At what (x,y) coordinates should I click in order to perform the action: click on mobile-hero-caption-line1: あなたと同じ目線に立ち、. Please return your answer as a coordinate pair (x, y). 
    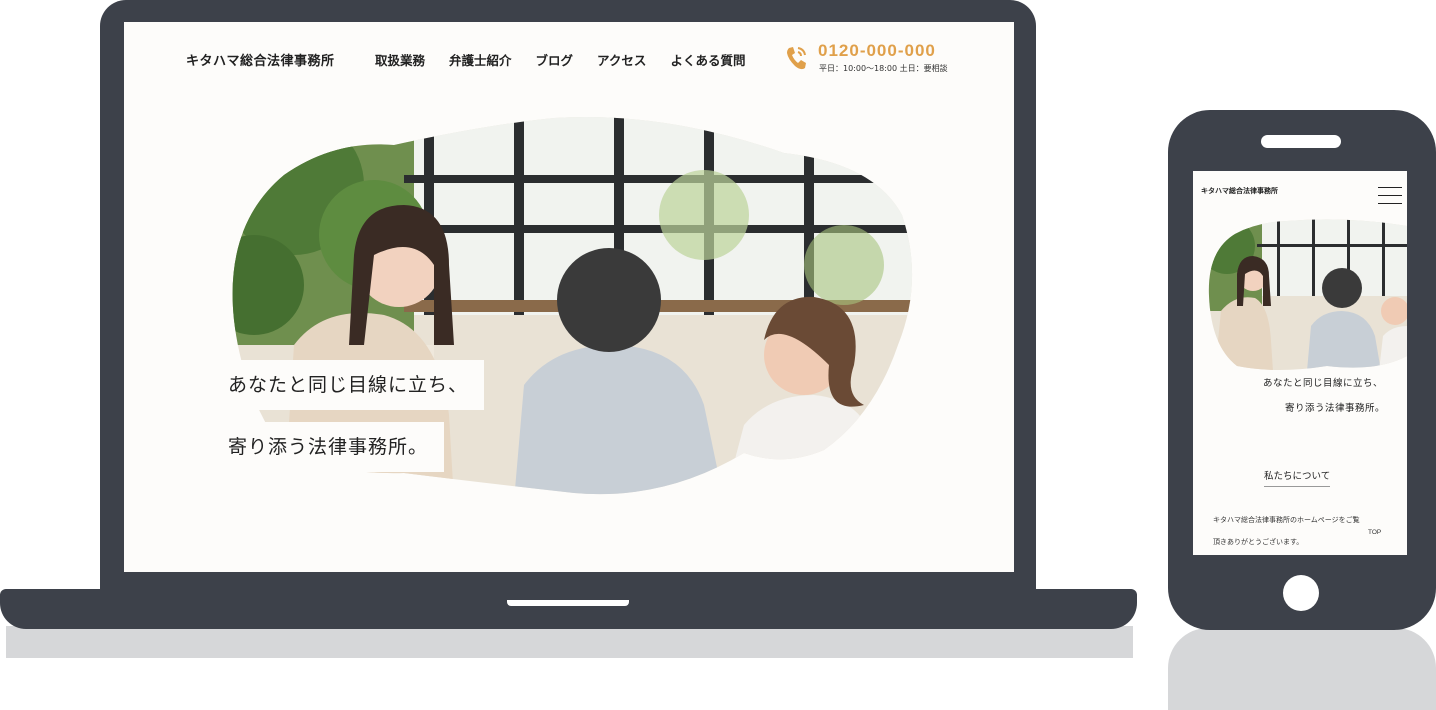
    Looking at the image, I should click on (1323, 384).